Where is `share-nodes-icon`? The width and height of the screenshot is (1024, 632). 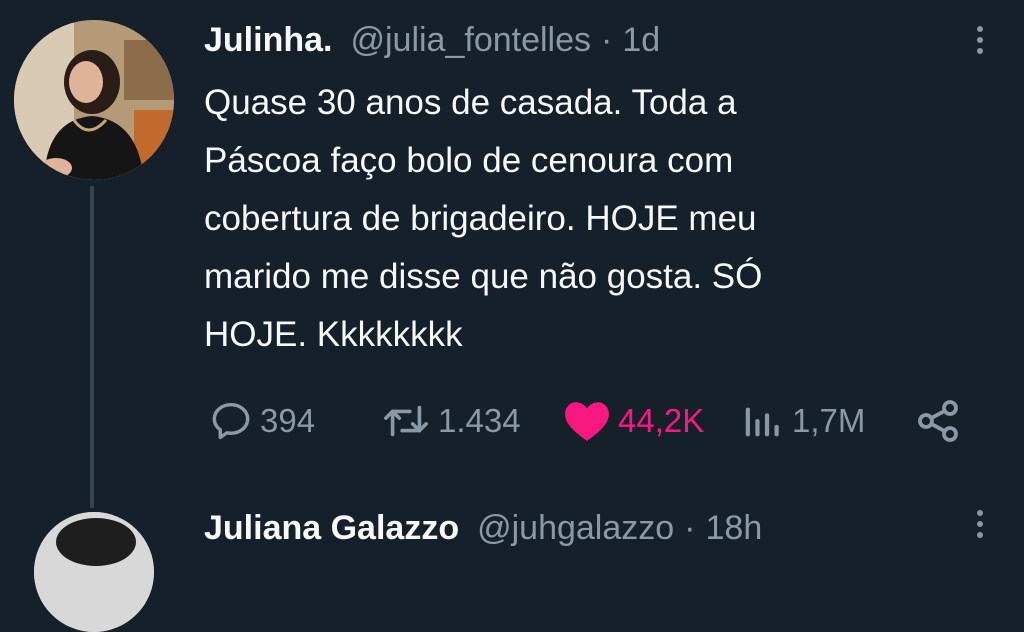
share-nodes-icon is located at coordinates (938, 421).